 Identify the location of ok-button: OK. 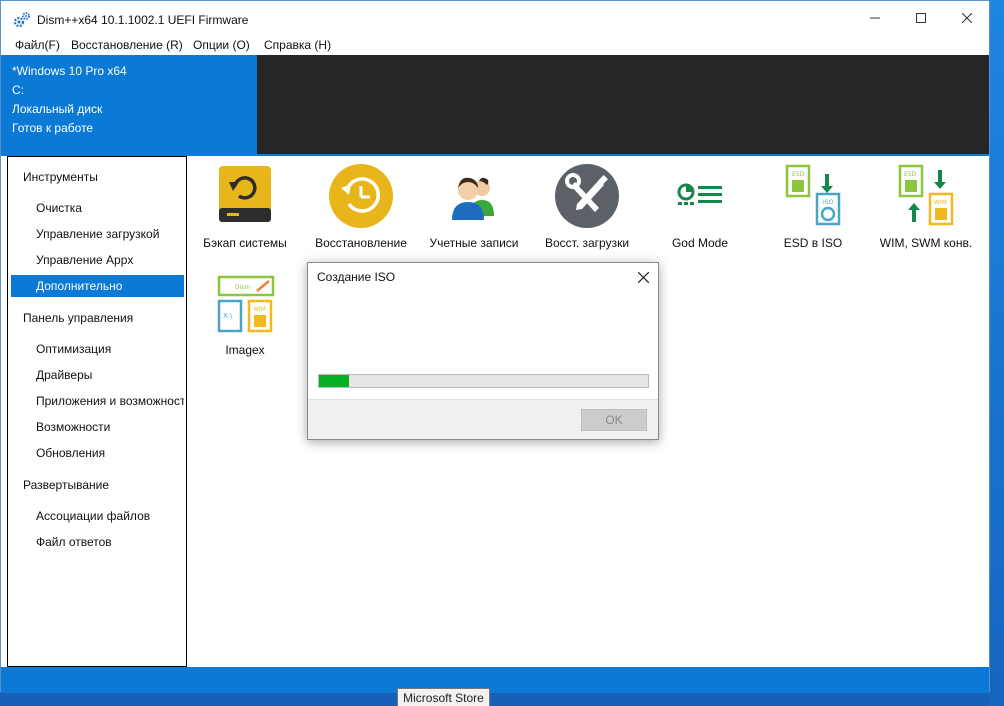
(614, 420).